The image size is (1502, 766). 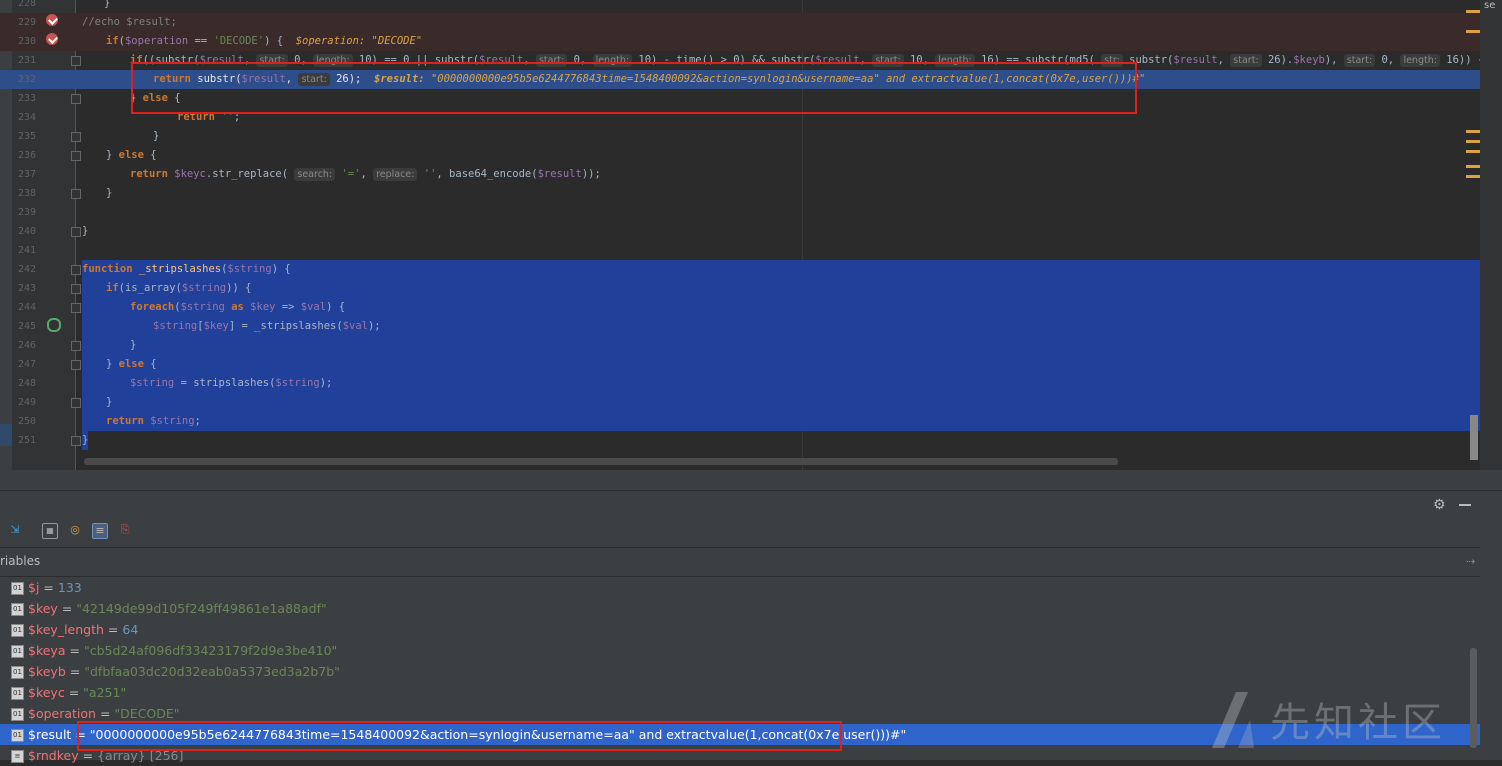 What do you see at coordinates (54, 325) in the screenshot?
I see `recursion-call-icon` at bounding box center [54, 325].